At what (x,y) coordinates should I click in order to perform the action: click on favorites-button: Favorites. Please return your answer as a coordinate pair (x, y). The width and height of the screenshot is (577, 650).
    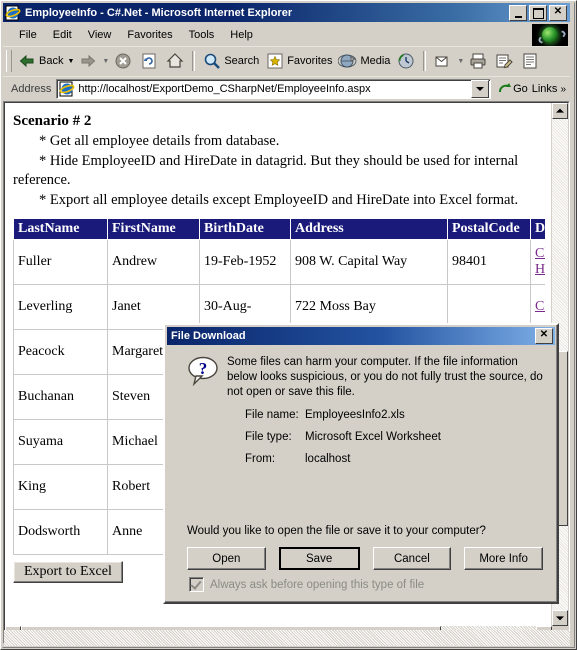
    Looking at the image, I should click on (298, 61).